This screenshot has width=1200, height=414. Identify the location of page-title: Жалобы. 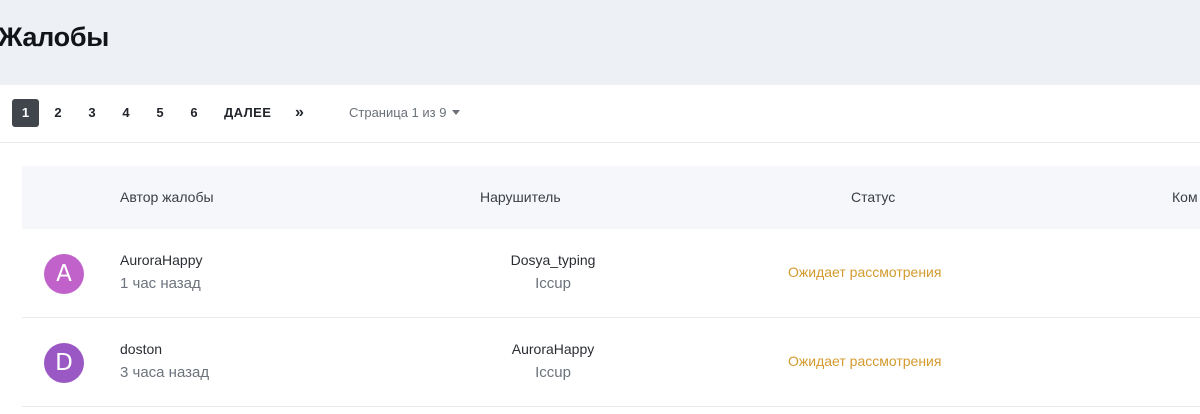
(54, 37).